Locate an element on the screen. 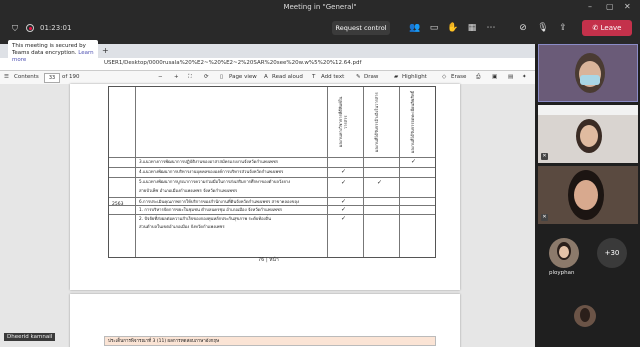  minimize-icon: – is located at coordinates (590, 6).